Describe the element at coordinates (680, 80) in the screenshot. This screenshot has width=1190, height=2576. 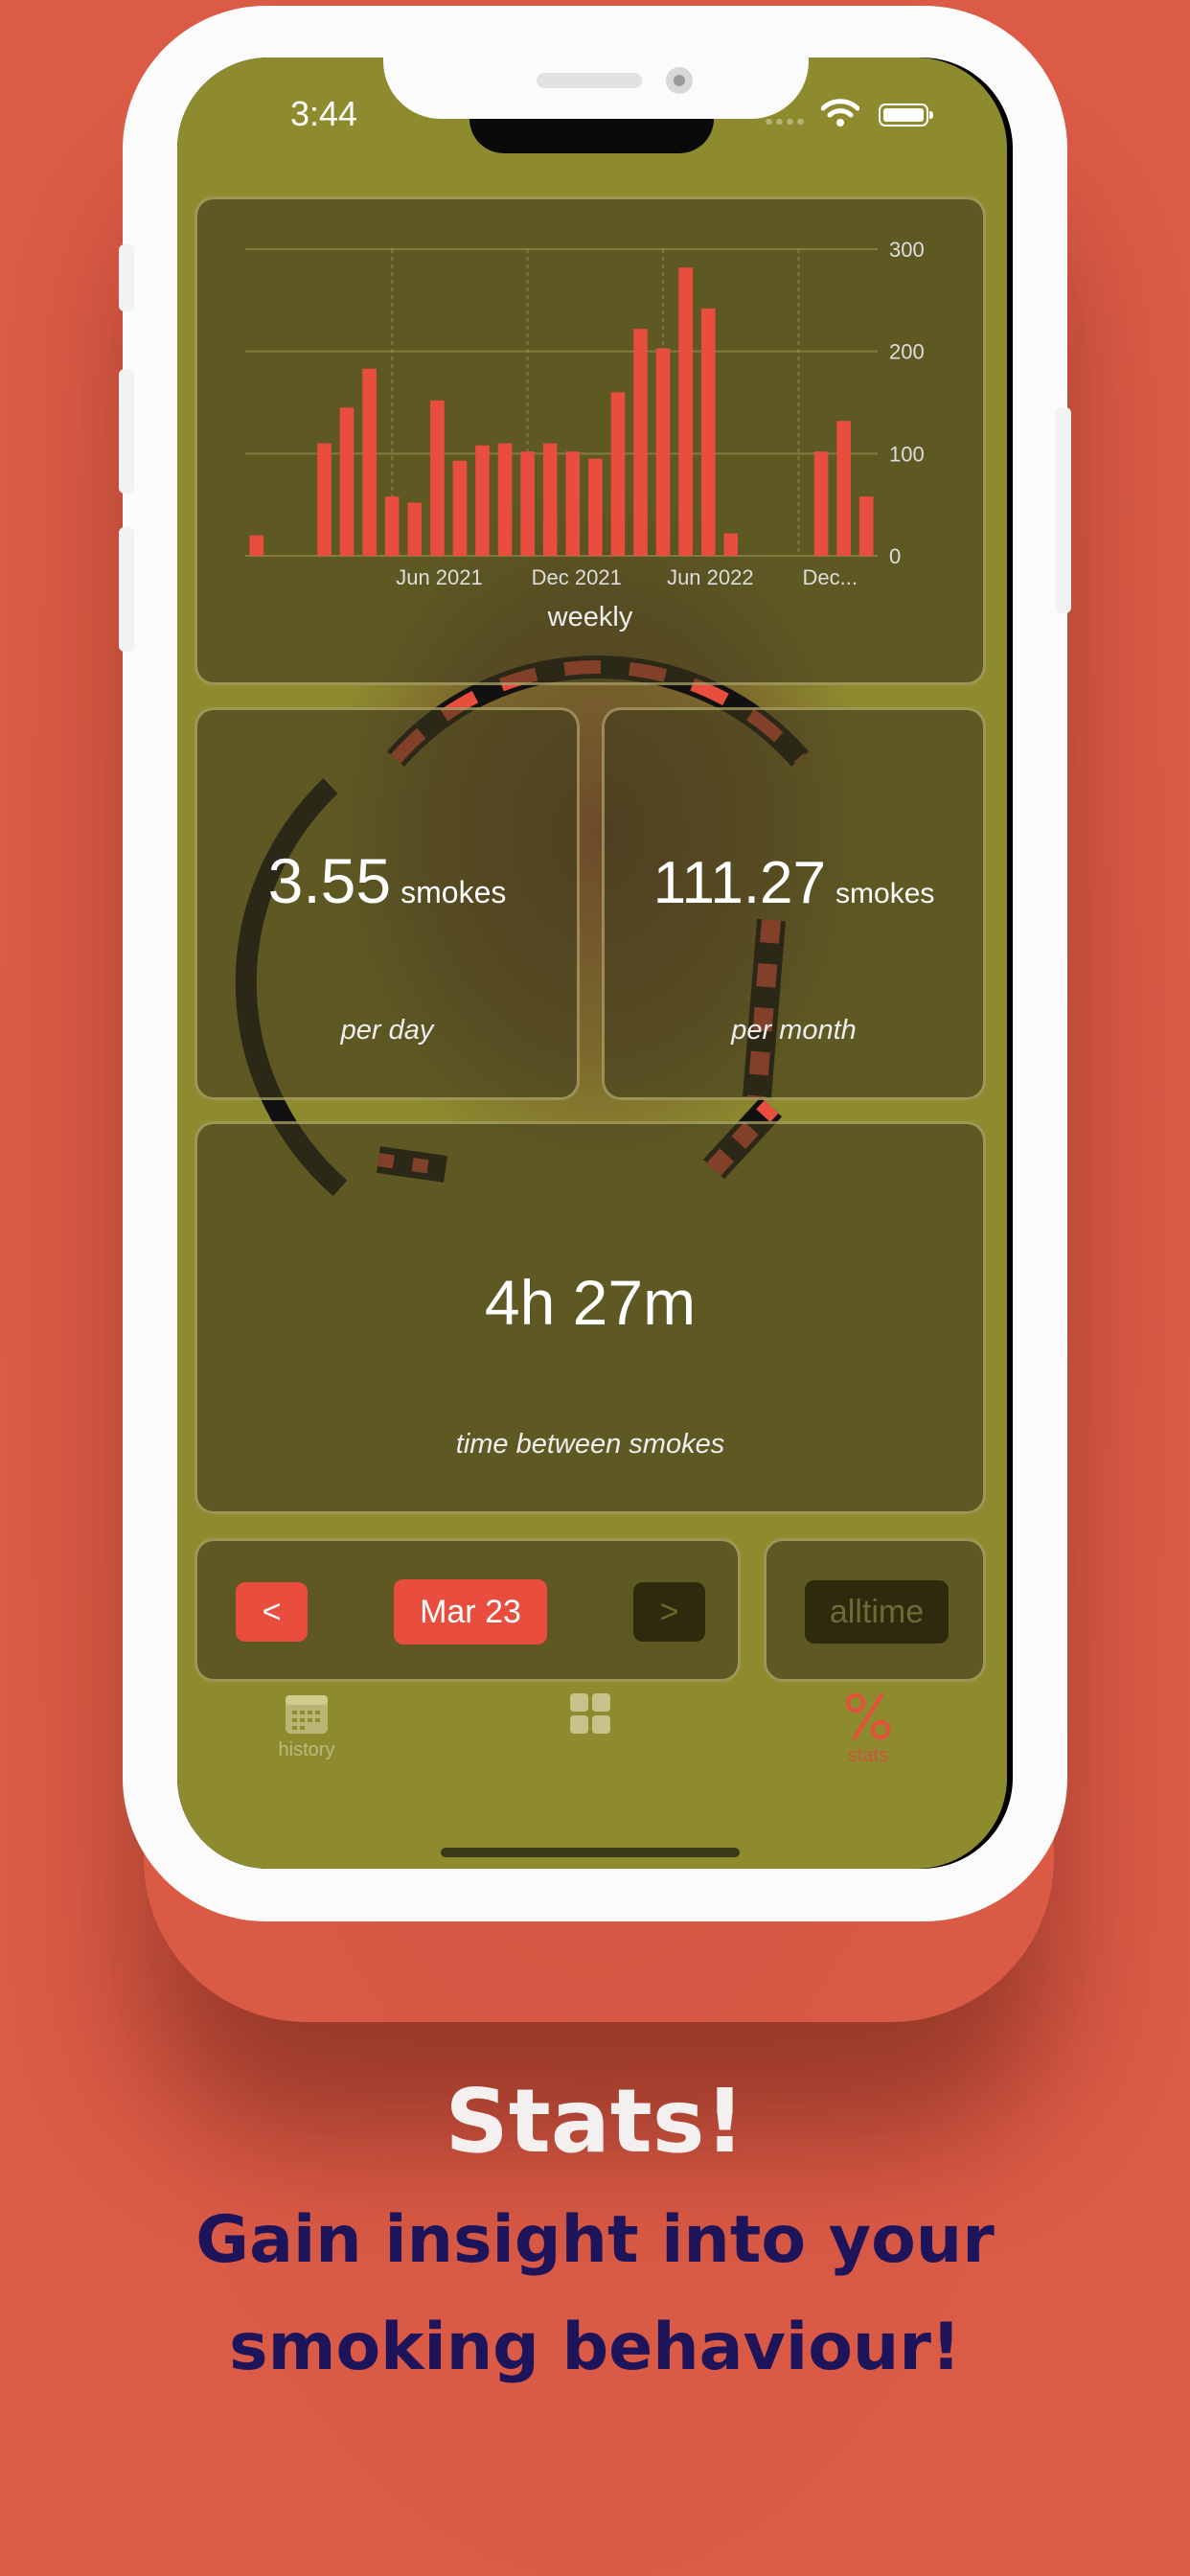
I see `front-camera` at that location.